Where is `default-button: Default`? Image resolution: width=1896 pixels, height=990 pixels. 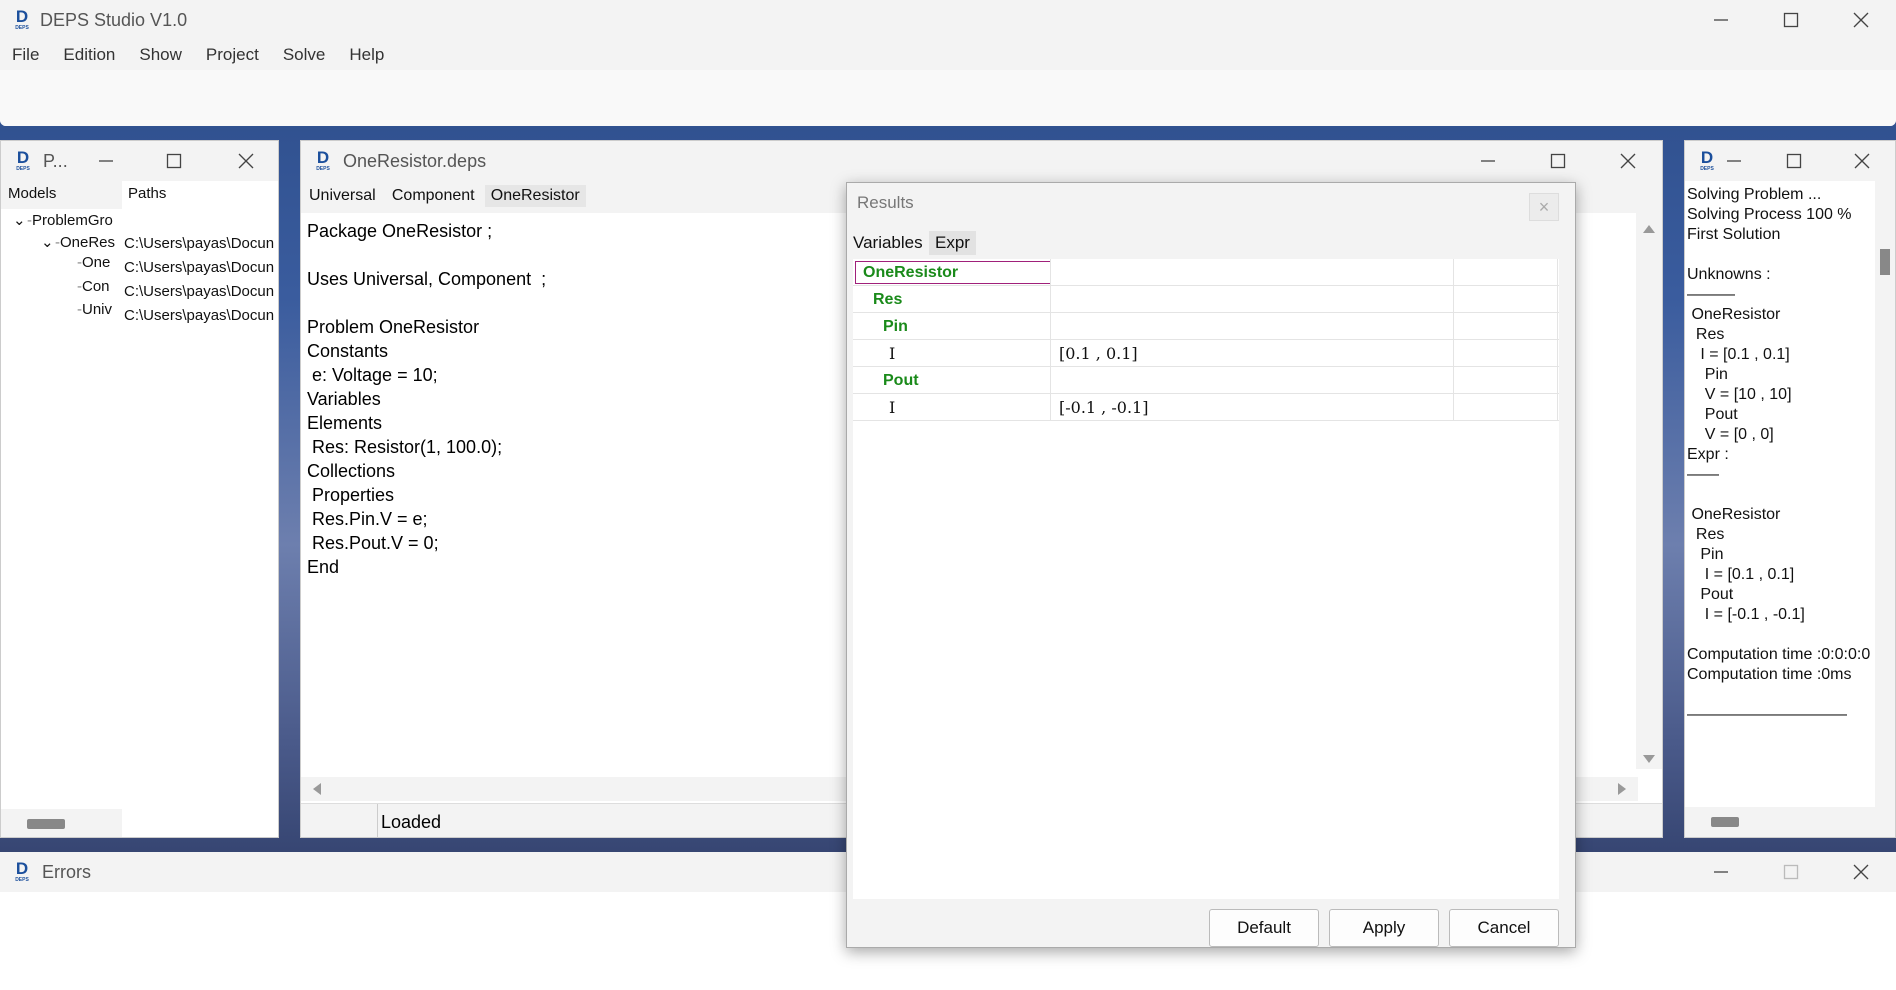 default-button: Default is located at coordinates (1264, 928).